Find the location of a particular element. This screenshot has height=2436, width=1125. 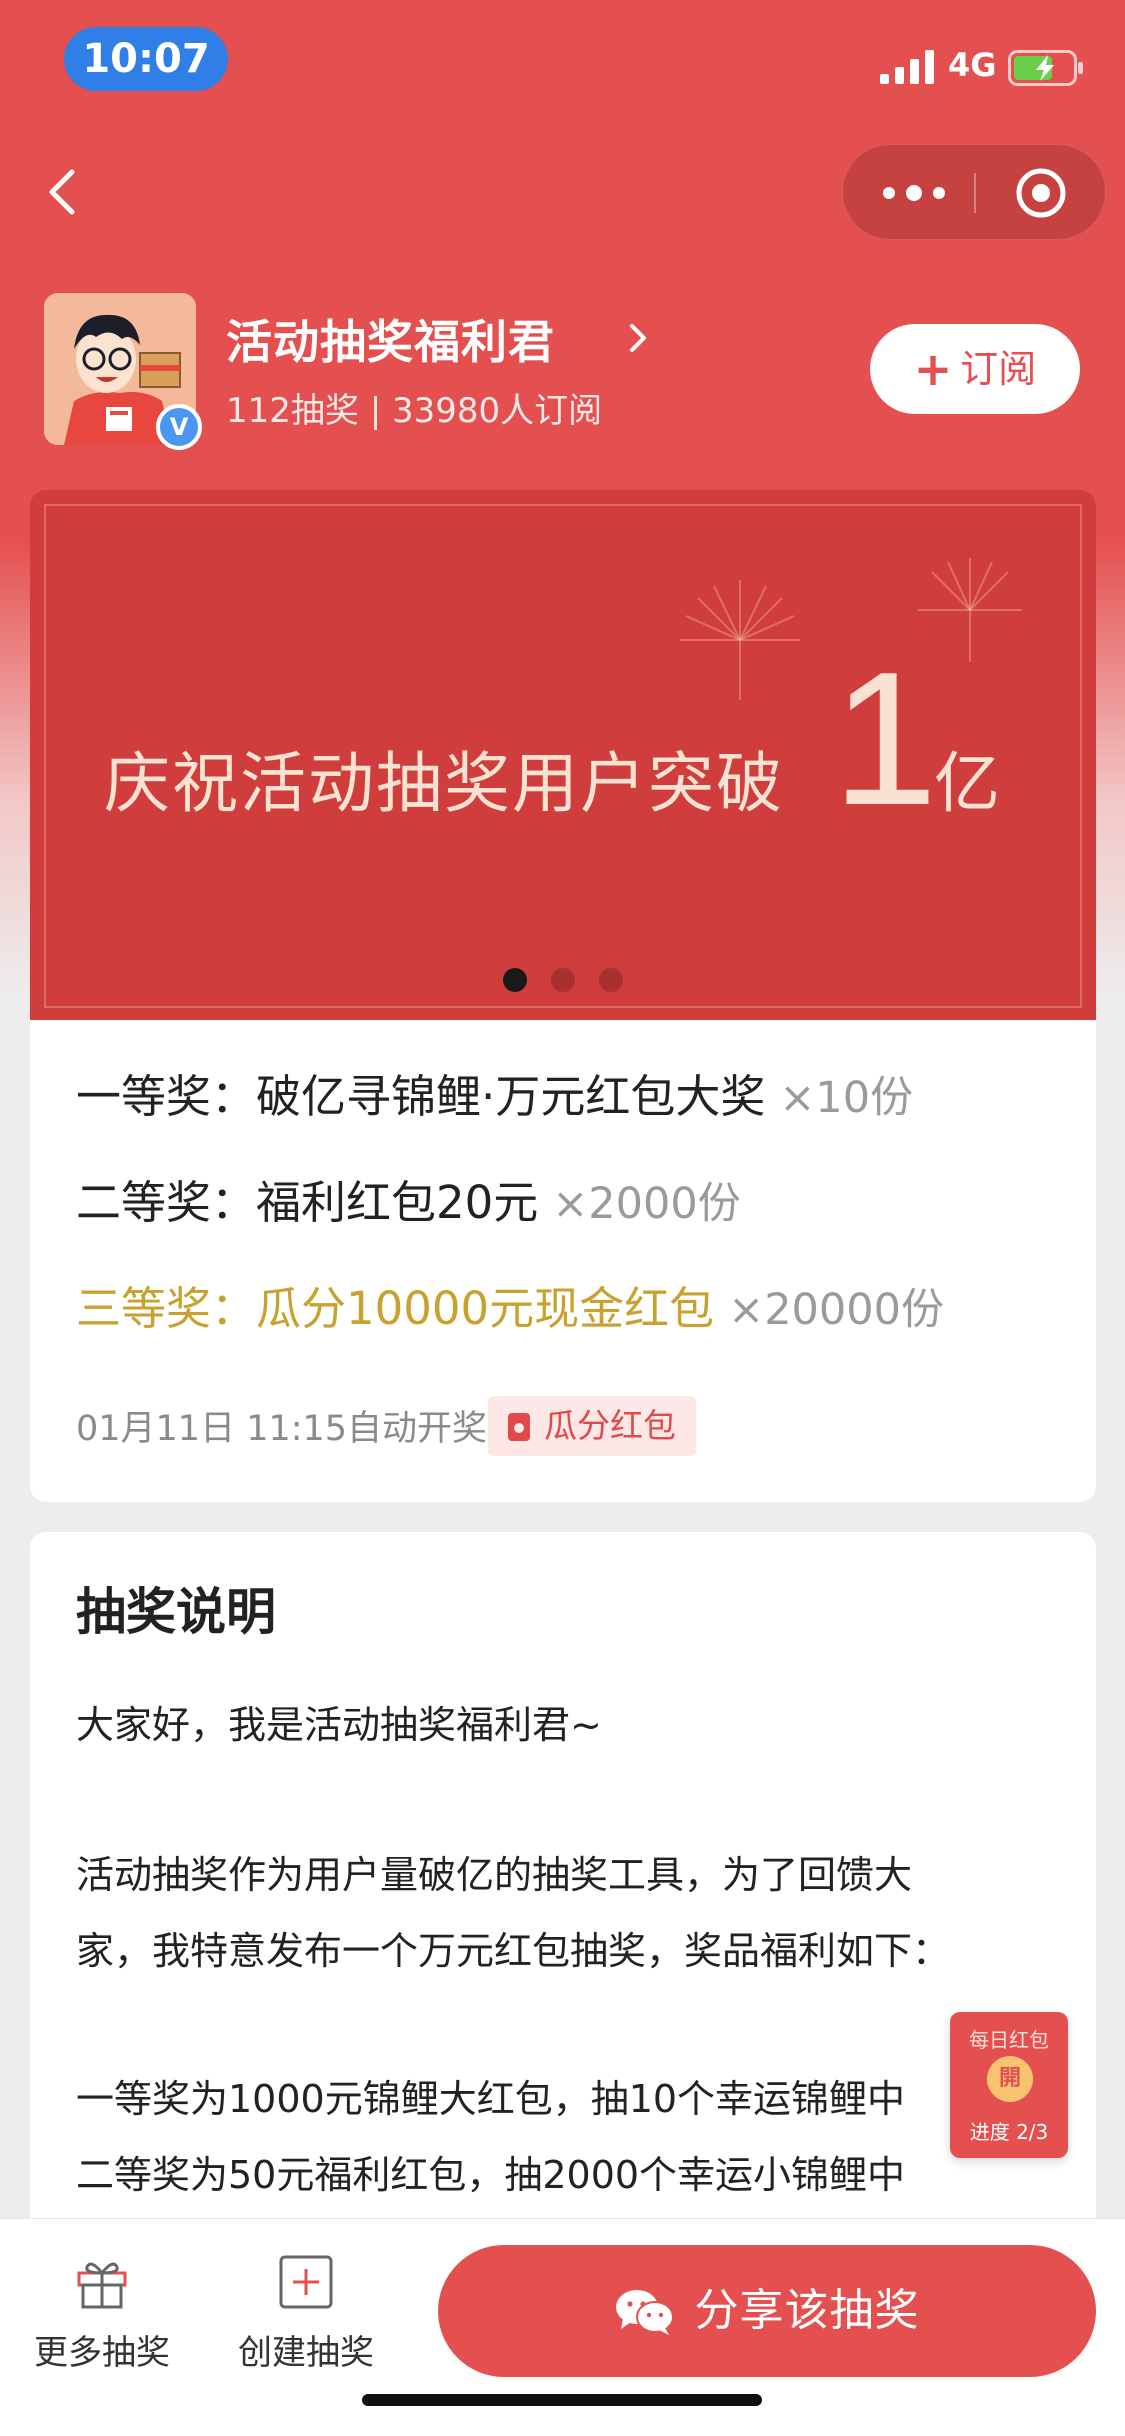

description-line: 家，我特意发布一个万元红包抽奖，奖品福利如下： is located at coordinates (513, 1951).